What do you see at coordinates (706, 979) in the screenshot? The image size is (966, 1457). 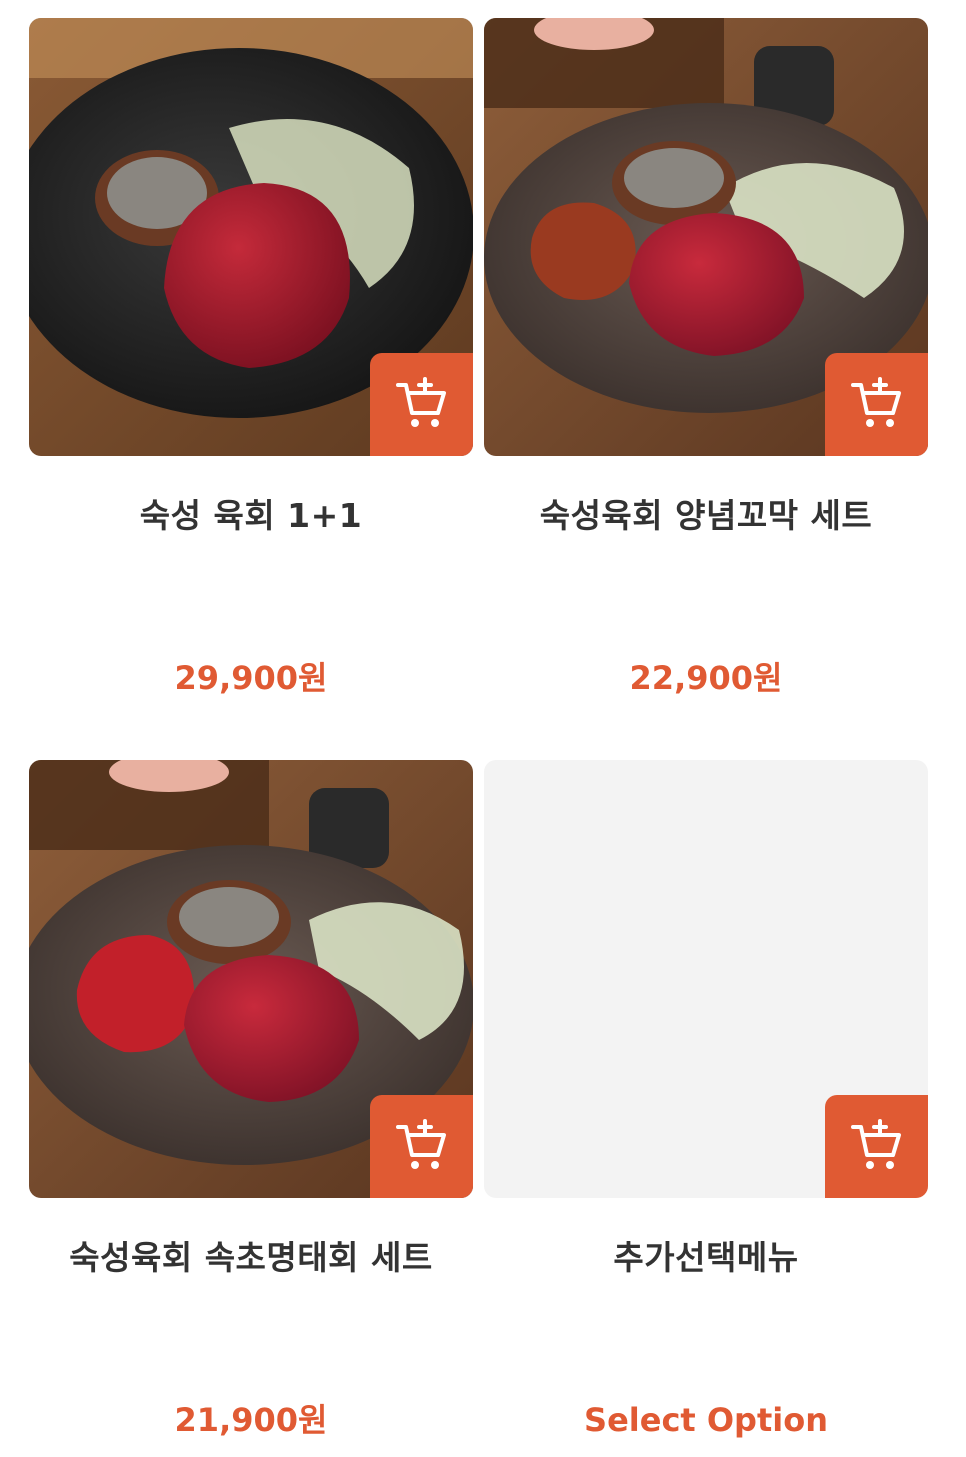 I see `product-image-placeholder` at bounding box center [706, 979].